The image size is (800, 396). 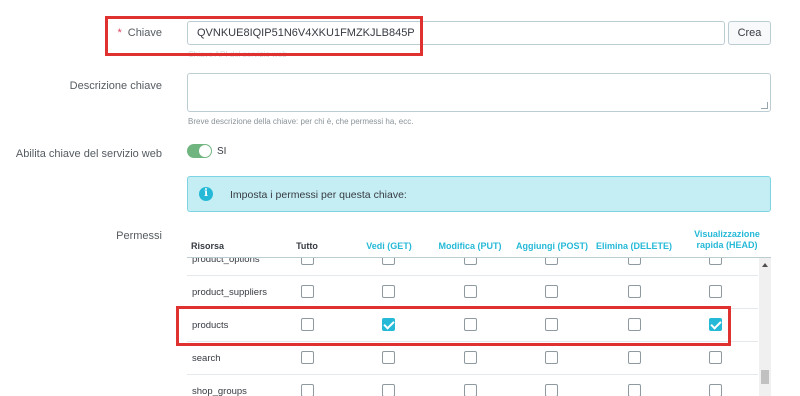 I want to click on permissions-info-alert: i Imposta i permessi per questa chiave:, so click(x=479, y=194).